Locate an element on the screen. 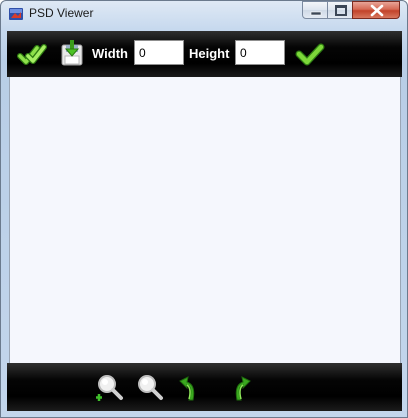 This screenshot has width=408, height=418. checkmark-icon is located at coordinates (310, 54).